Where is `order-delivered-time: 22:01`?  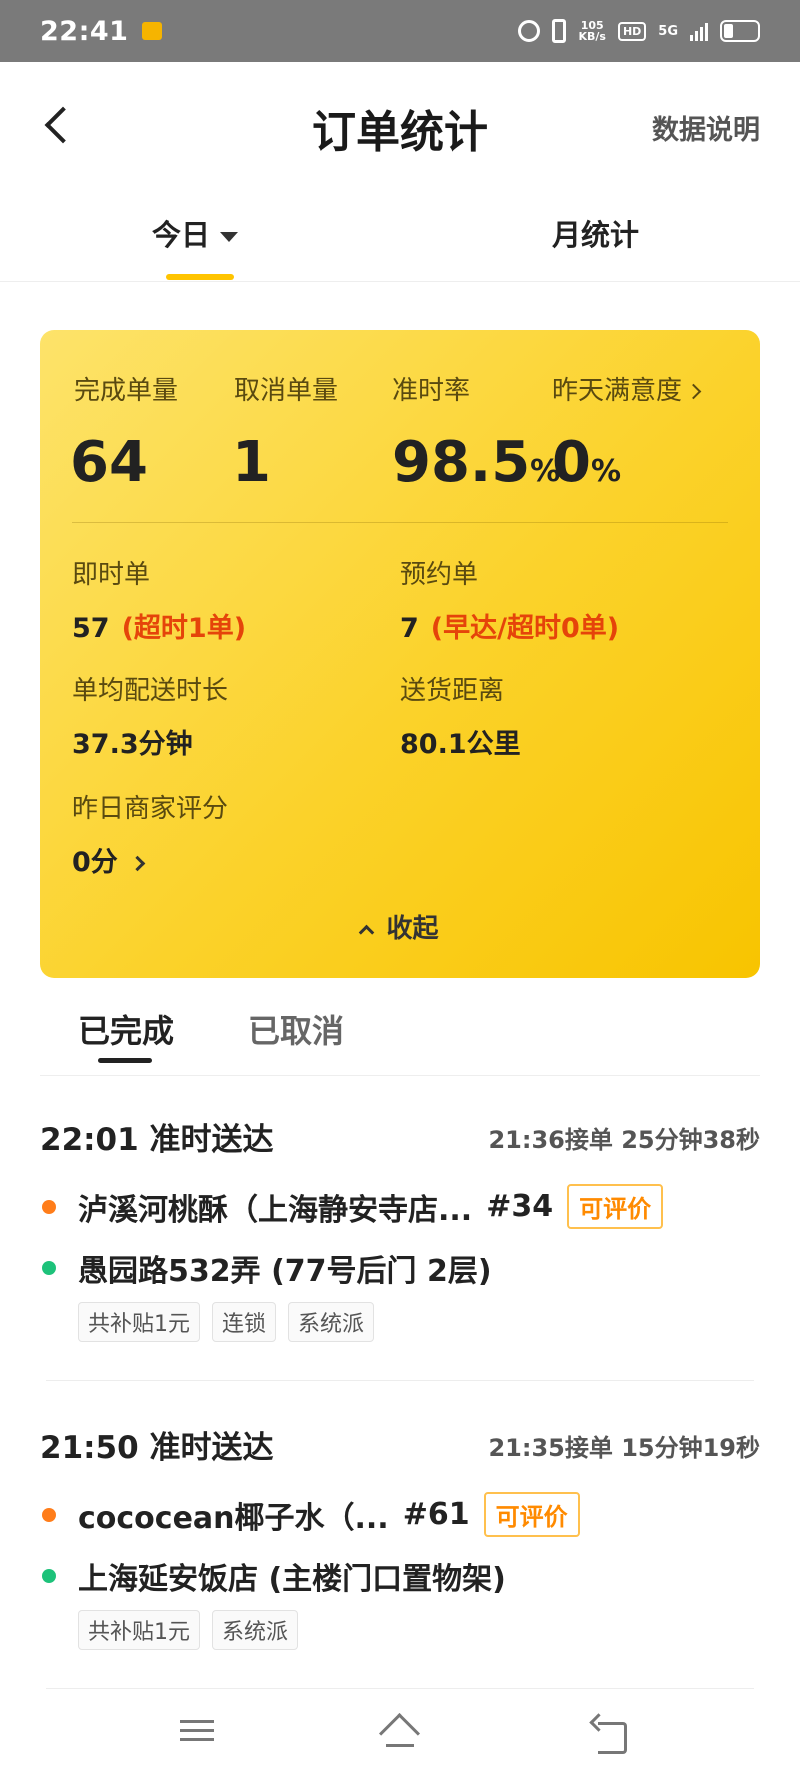 order-delivered-time: 22:01 is located at coordinates (89, 1140).